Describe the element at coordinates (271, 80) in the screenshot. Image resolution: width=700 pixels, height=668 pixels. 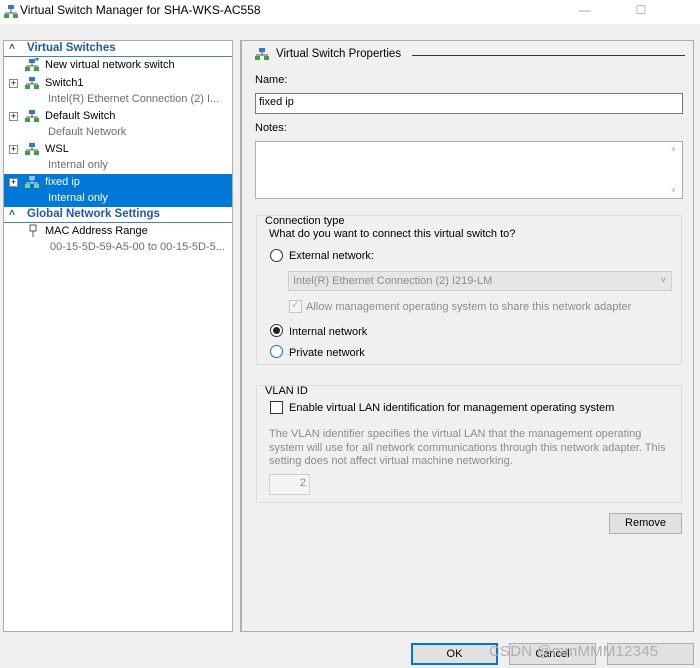
I see `name-label: Name:` at that location.